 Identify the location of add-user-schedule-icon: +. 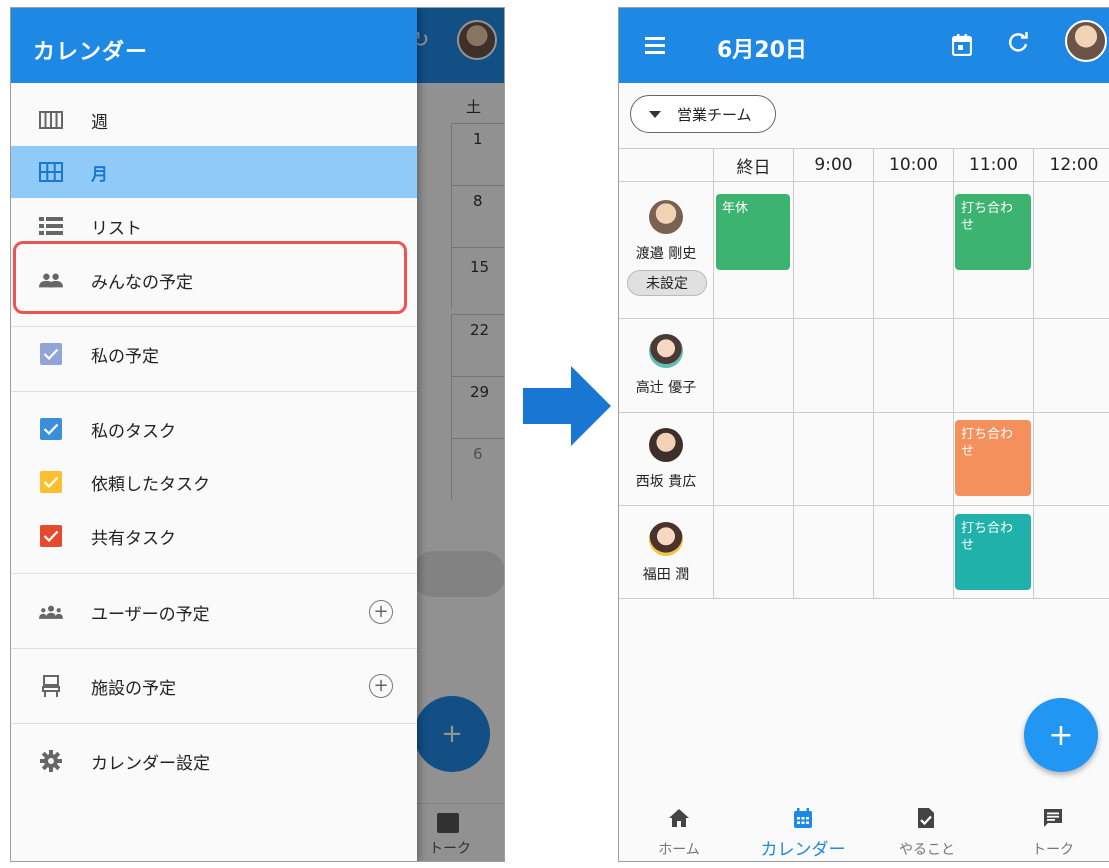
(381, 612).